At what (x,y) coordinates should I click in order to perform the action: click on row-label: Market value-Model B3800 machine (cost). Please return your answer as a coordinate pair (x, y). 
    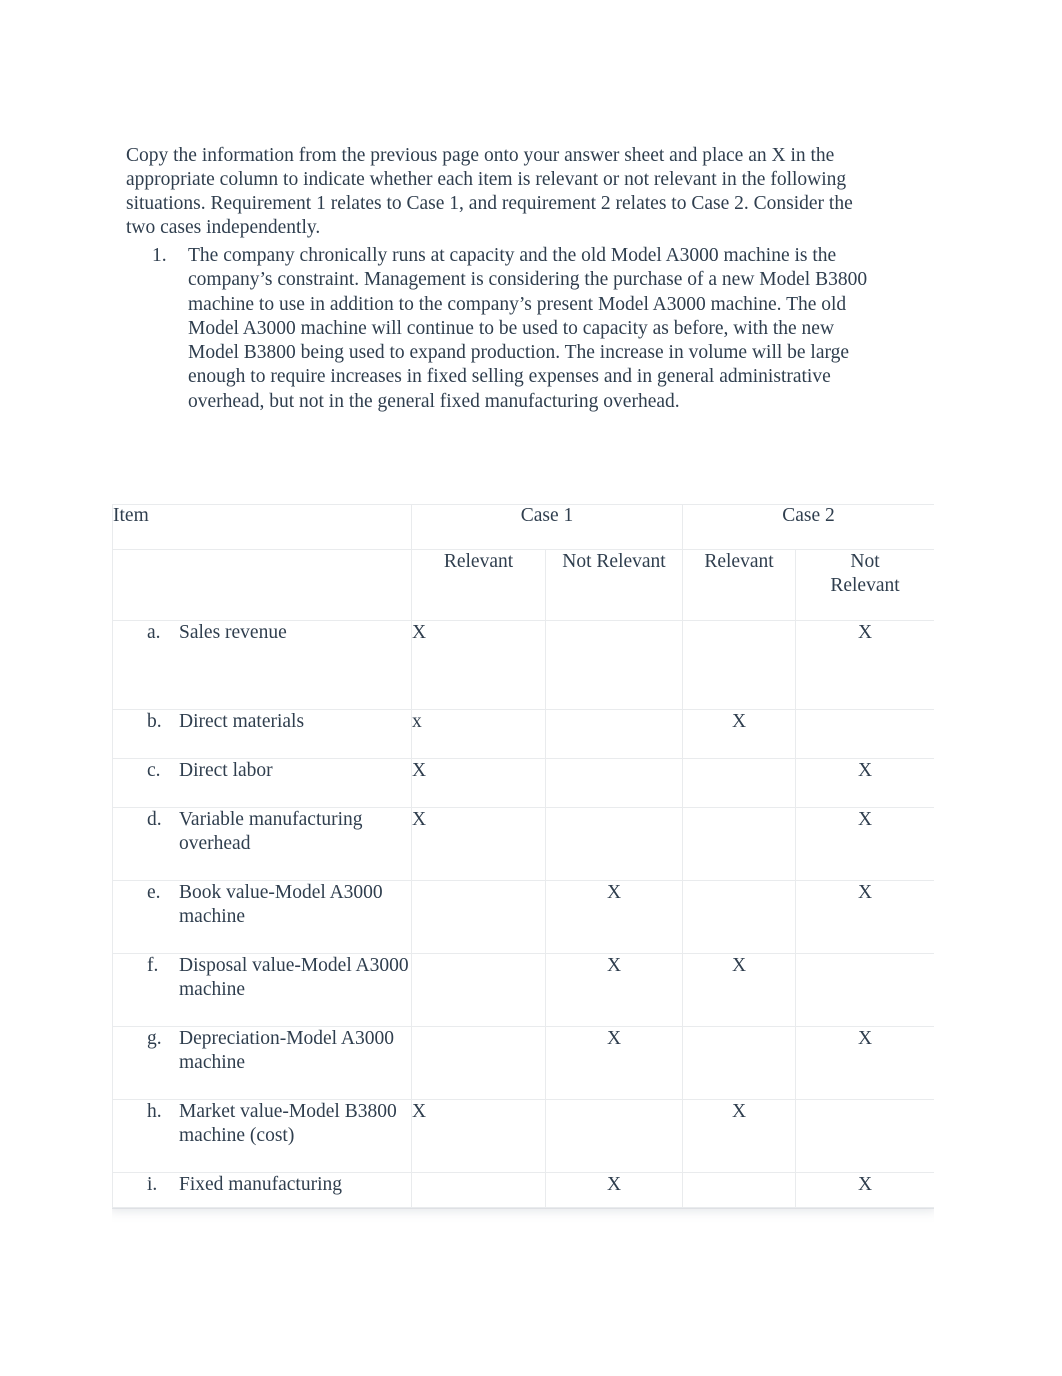
    Looking at the image, I should click on (288, 1123).